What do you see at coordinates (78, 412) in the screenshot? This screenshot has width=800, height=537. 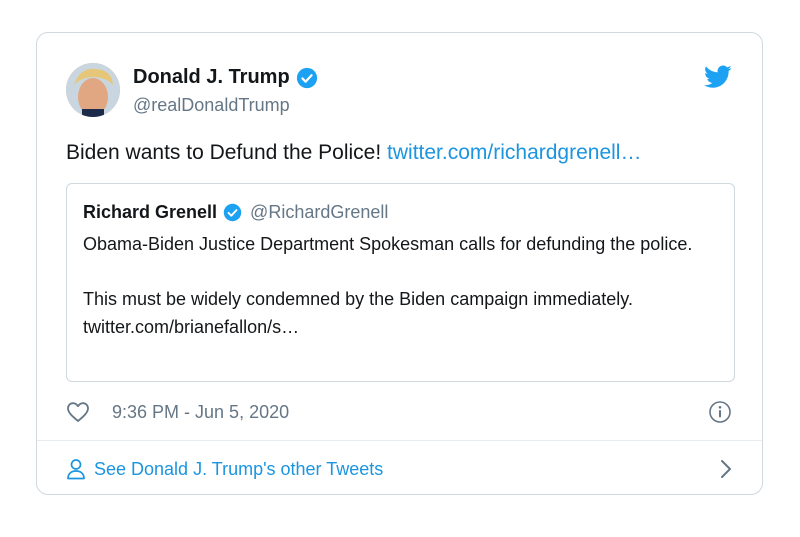 I see `like-heart-icon` at bounding box center [78, 412].